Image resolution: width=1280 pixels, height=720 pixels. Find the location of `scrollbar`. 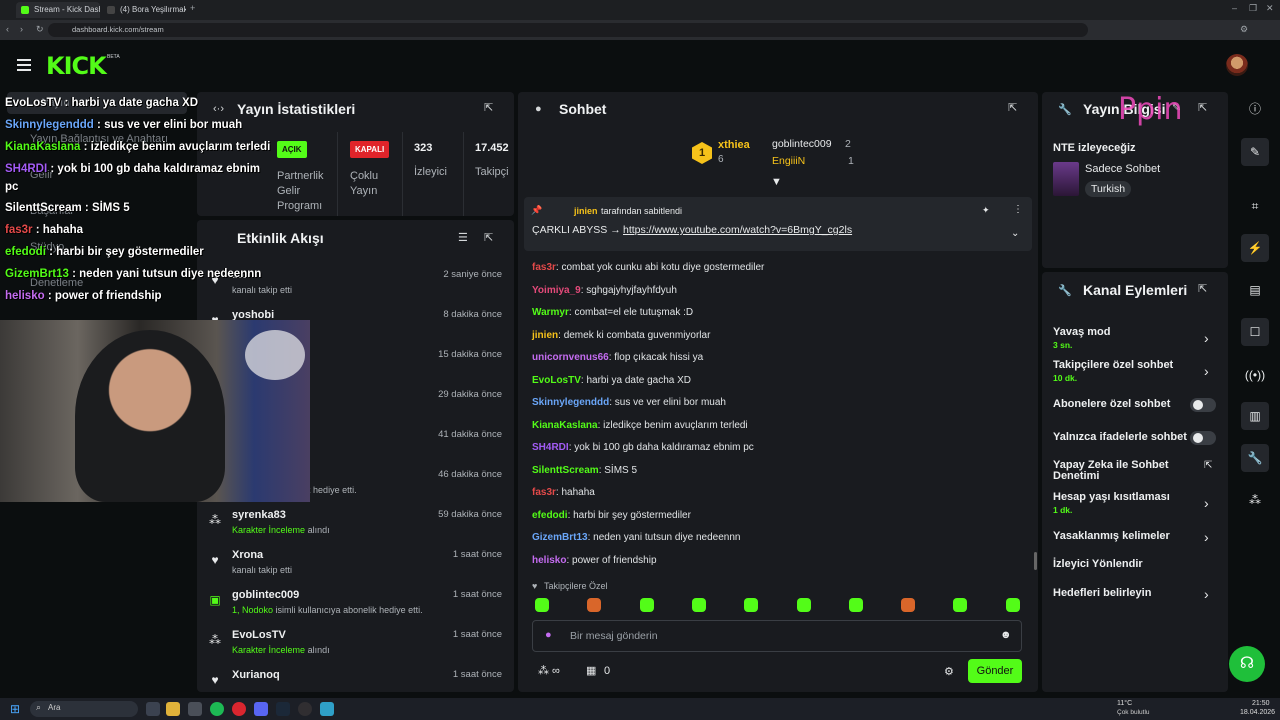

scrollbar is located at coordinates (1035, 561).